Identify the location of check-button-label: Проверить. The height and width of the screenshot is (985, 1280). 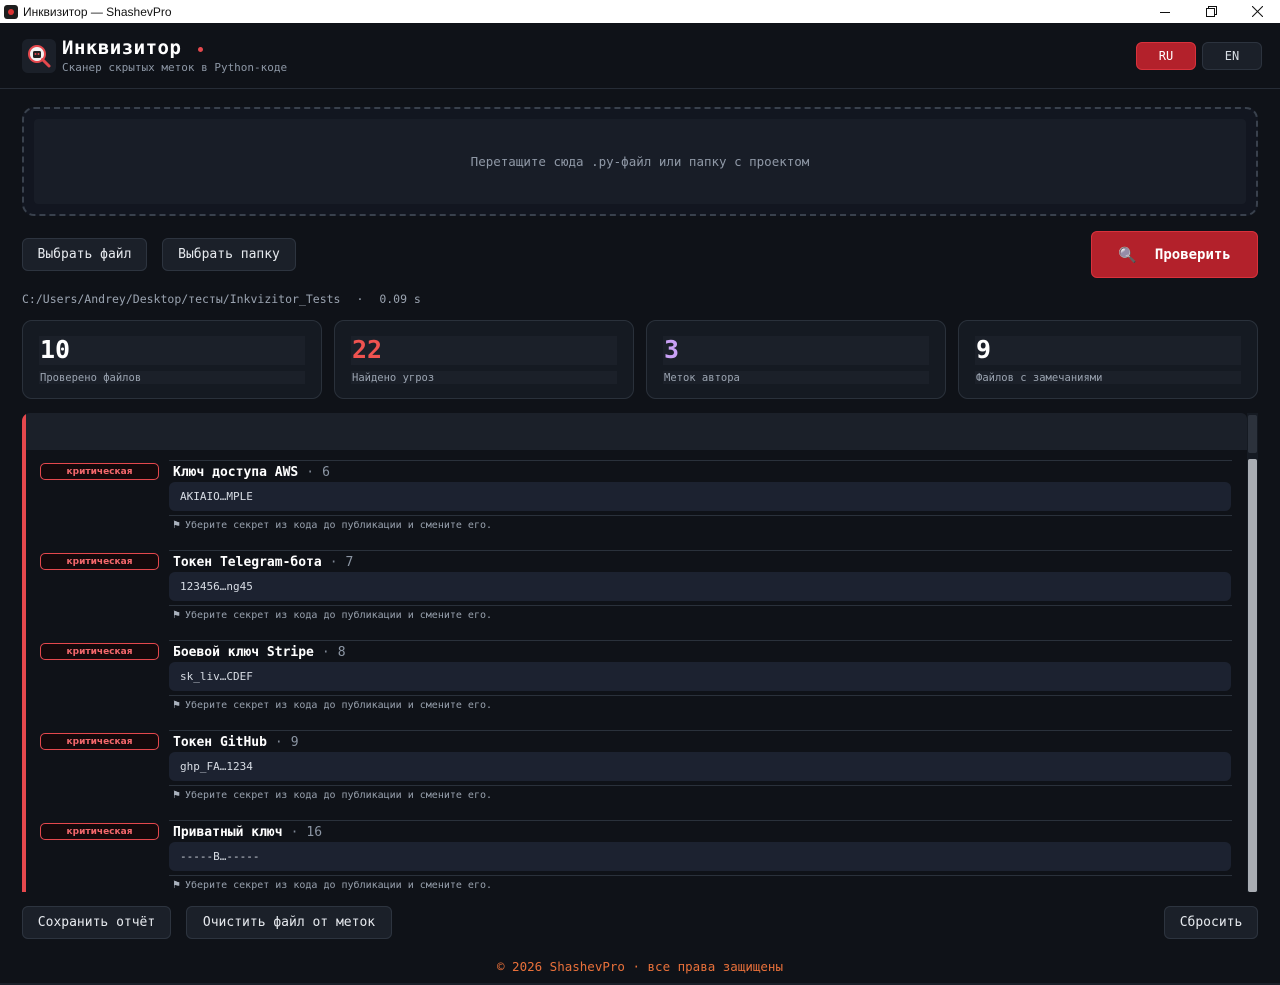
(1192, 254).